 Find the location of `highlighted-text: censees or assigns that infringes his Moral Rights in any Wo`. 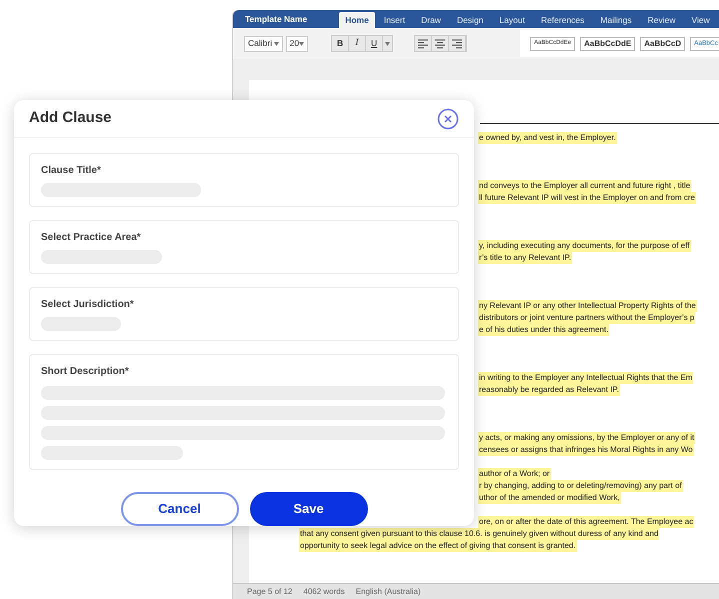

highlighted-text: censees or assigns that infringes his Moral Rights in any Wo is located at coordinates (586, 450).